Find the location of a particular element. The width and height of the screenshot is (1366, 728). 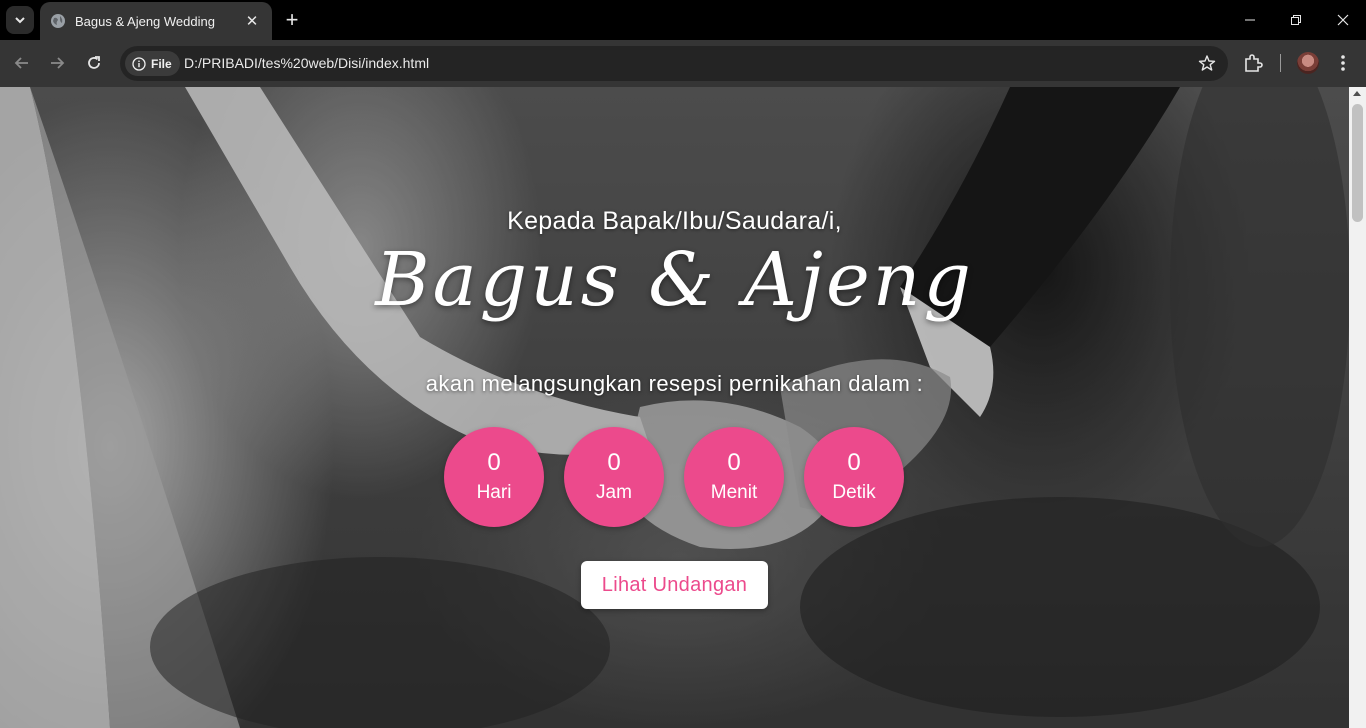

view-invitation-button: Lihat Undangan is located at coordinates (674, 585).